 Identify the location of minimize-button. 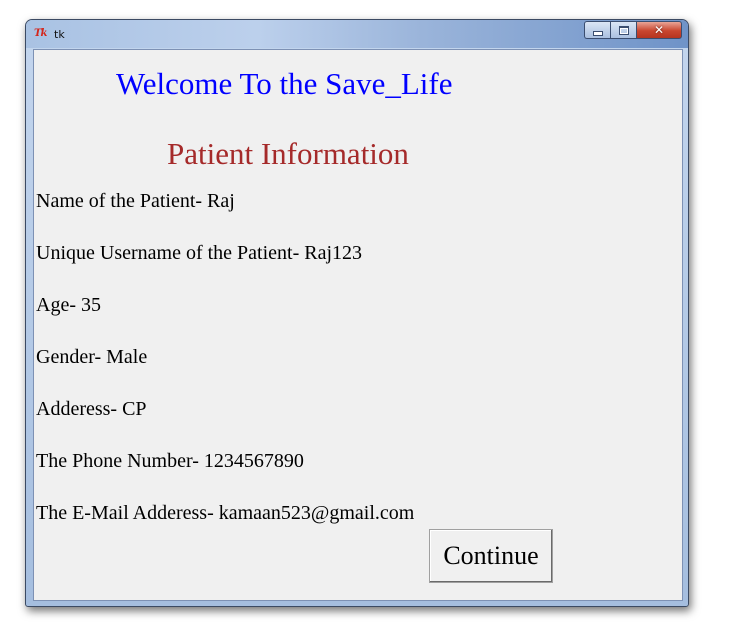
(597, 30).